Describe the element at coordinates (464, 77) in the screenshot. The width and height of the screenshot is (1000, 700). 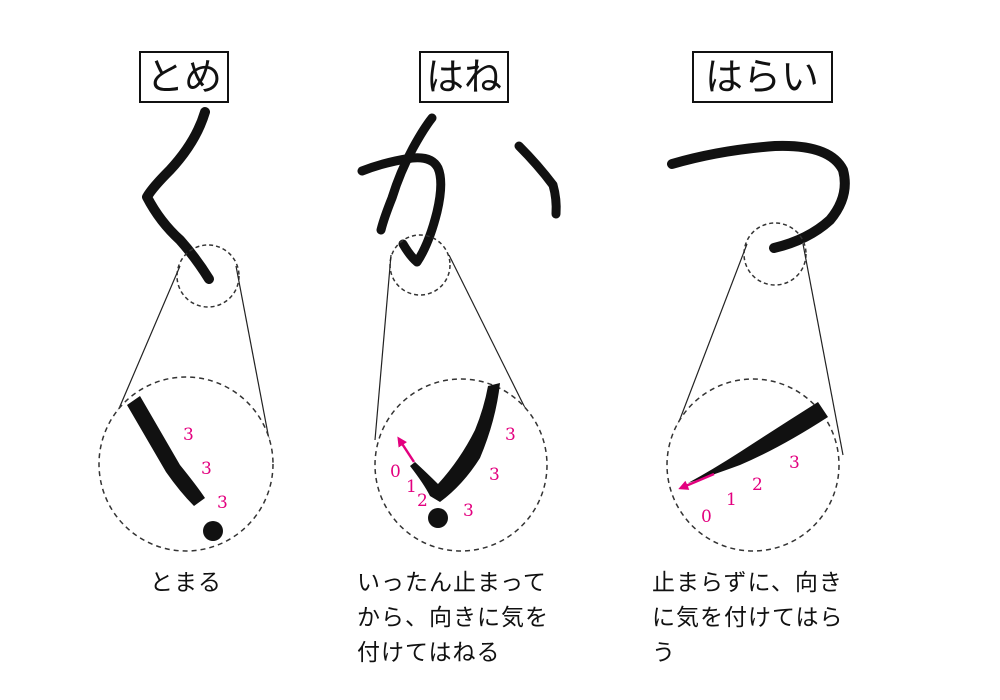
I see `title-hane: はね` at that location.